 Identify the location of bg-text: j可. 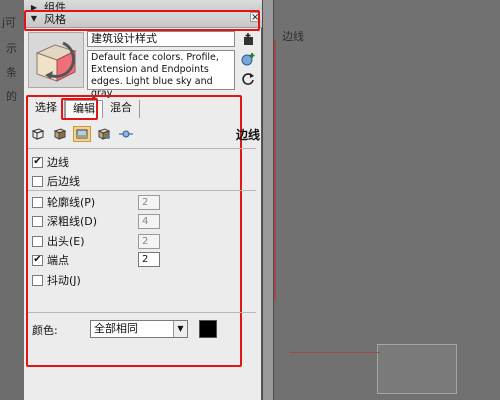
(9, 22).